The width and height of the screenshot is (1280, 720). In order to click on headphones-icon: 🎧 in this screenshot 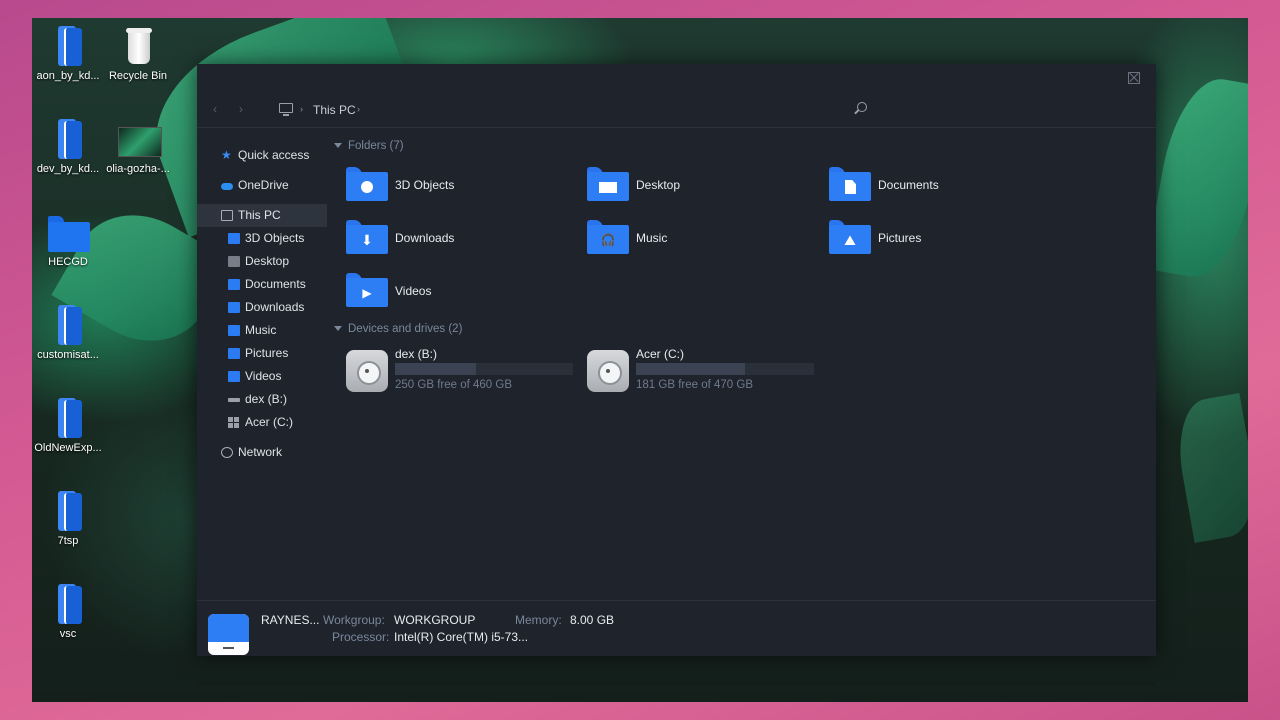, I will do `click(608, 240)`.